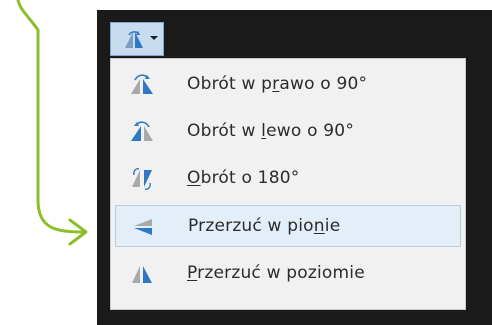  What do you see at coordinates (264, 226) in the screenshot?
I see `menu-item-label: Przerzuć w pionie` at bounding box center [264, 226].